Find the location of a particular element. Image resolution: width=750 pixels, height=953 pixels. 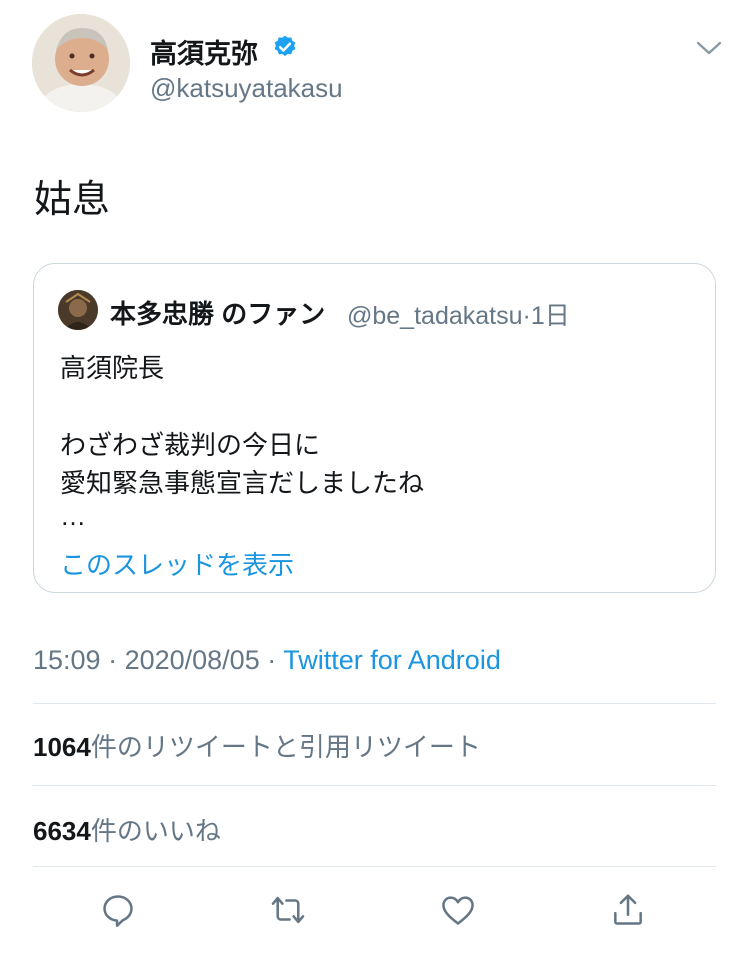

share-icon is located at coordinates (628, 909).